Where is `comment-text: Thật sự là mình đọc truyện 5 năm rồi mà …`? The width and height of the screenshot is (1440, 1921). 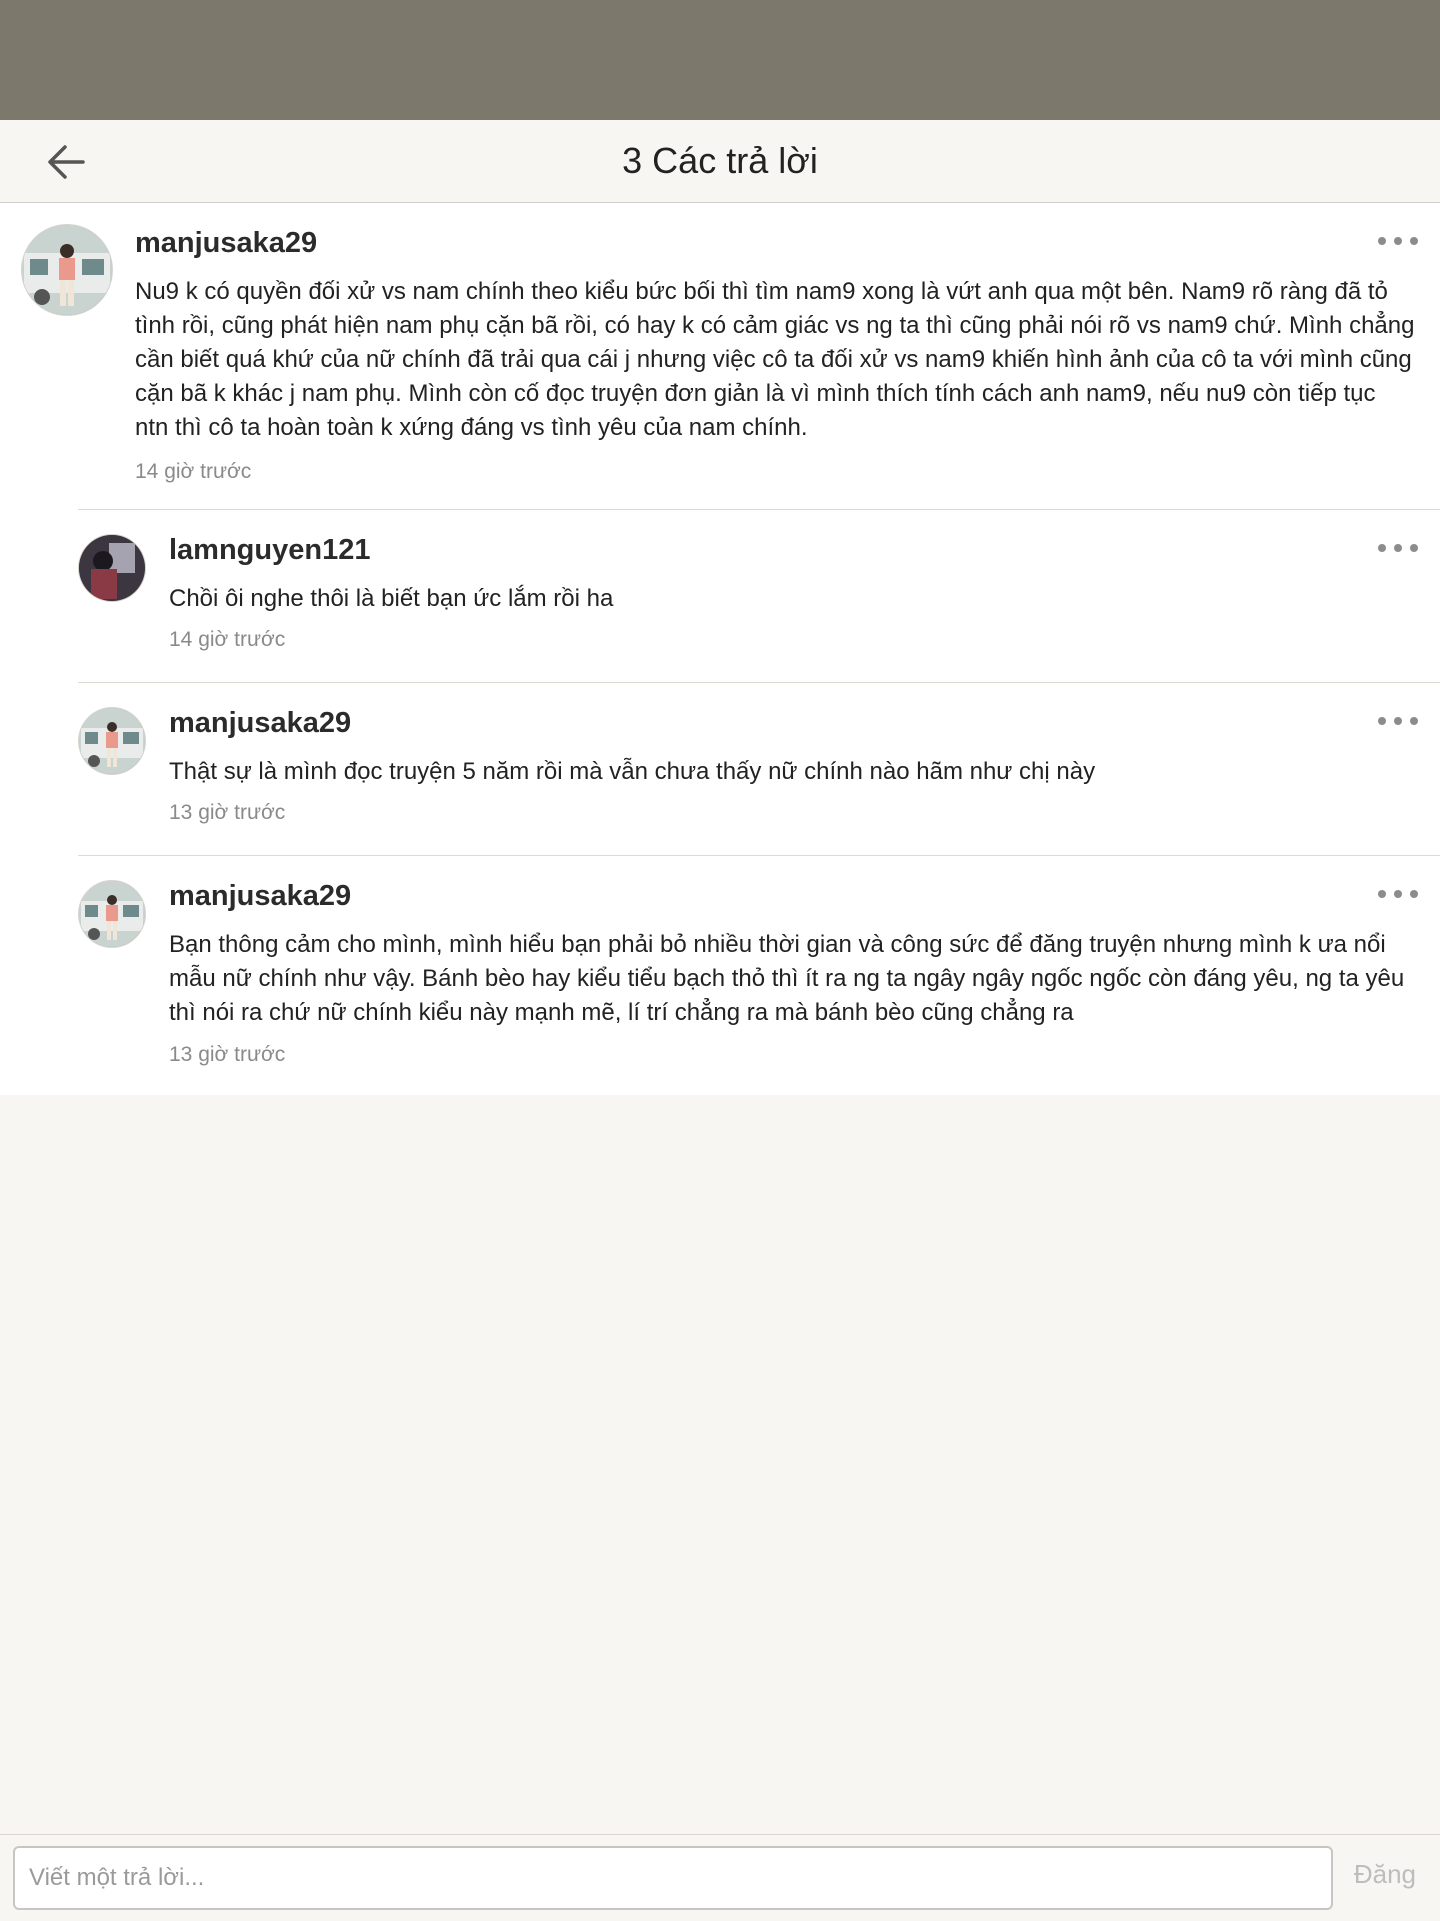 comment-text: Thật sự là mình đọc truyện 5 năm rồi mà … is located at coordinates (632, 771).